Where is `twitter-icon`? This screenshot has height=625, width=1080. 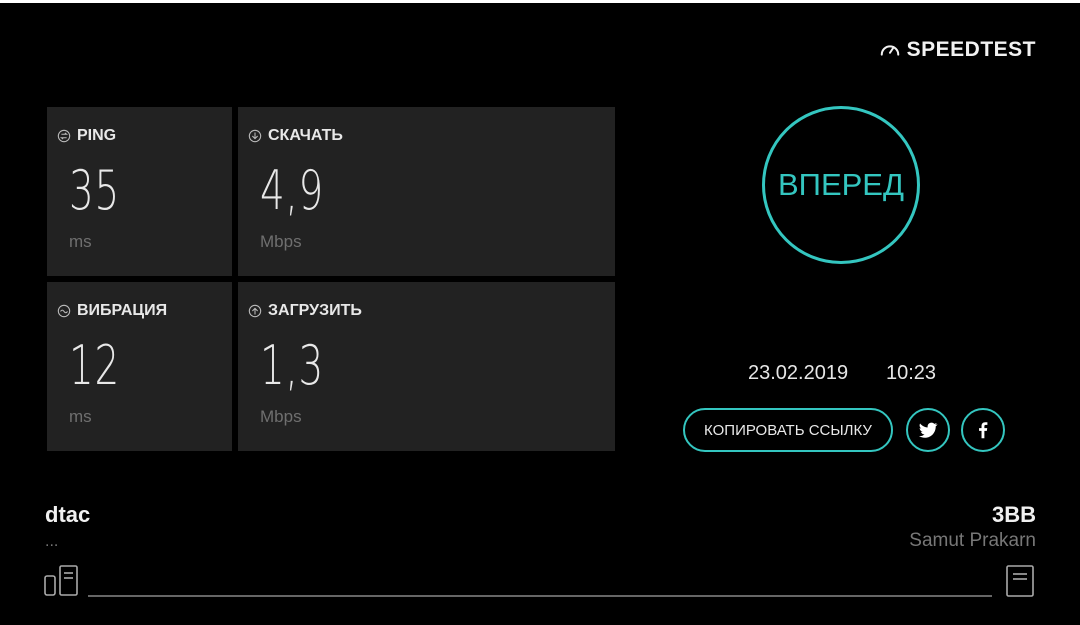
twitter-icon is located at coordinates (928, 430).